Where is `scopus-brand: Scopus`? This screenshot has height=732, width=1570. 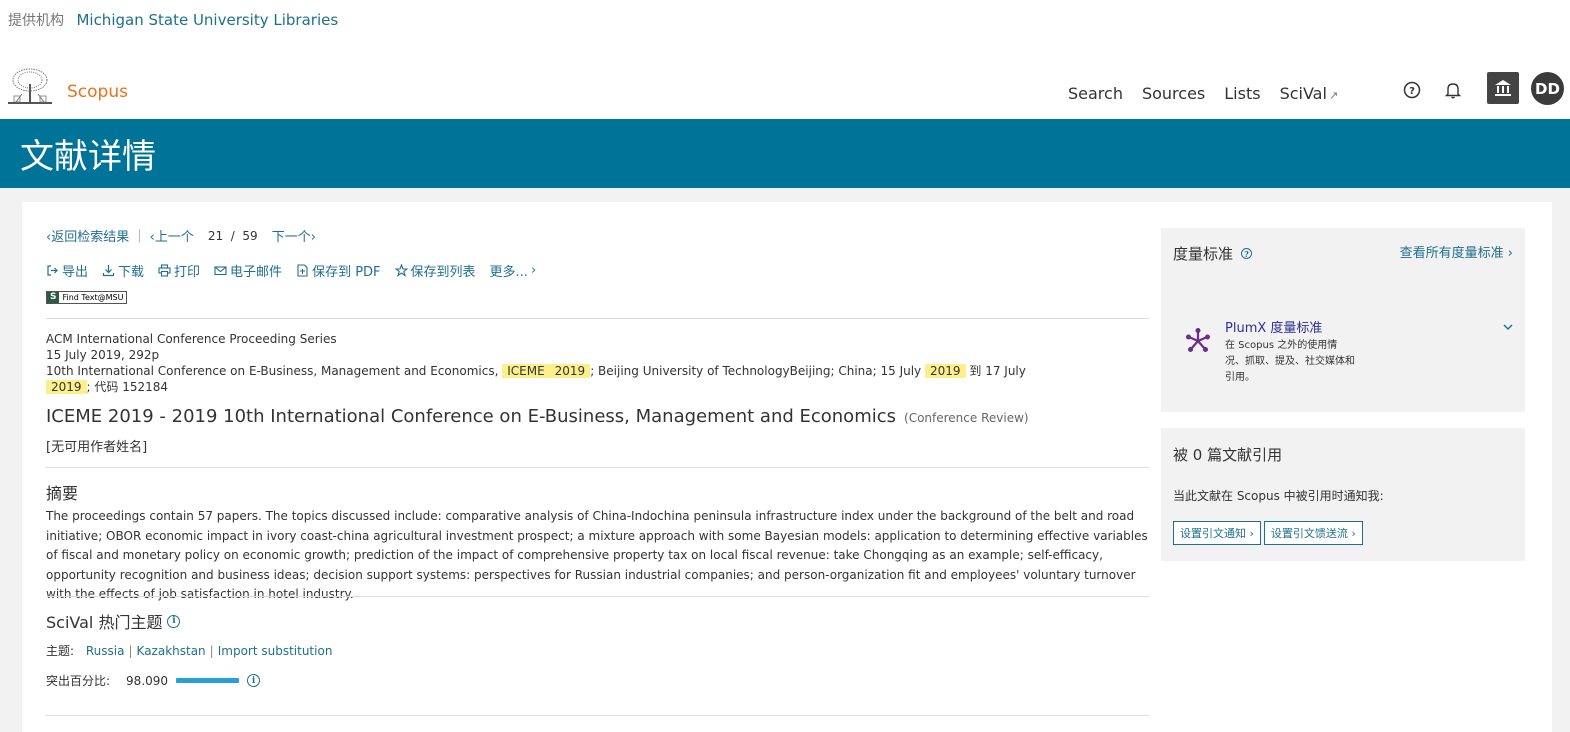
scopus-brand: Scopus is located at coordinates (97, 92).